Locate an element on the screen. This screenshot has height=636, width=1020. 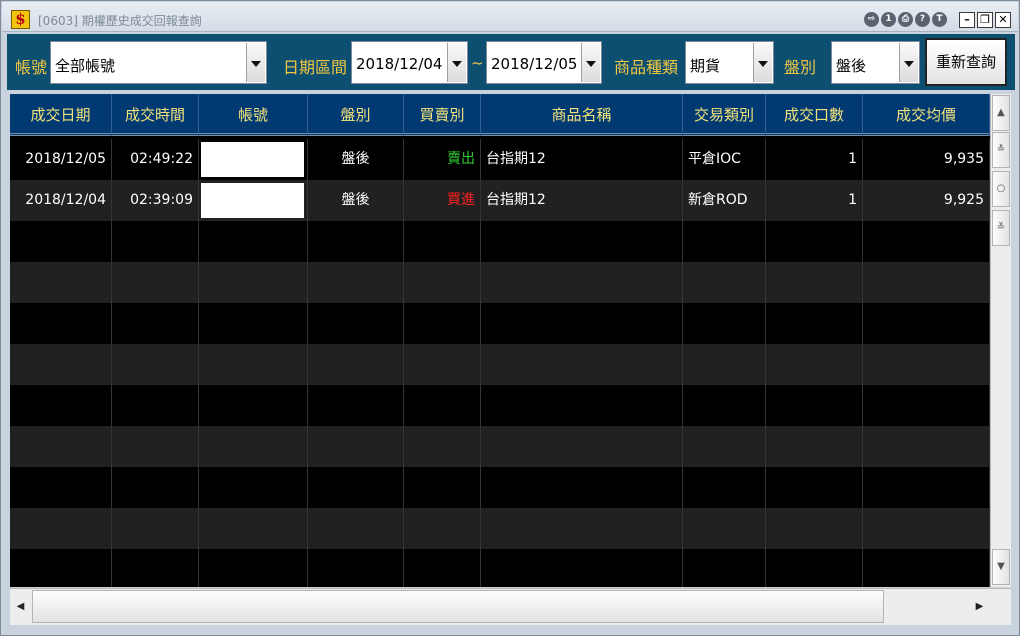
column-header-session: 盤別 is located at coordinates (356, 115).